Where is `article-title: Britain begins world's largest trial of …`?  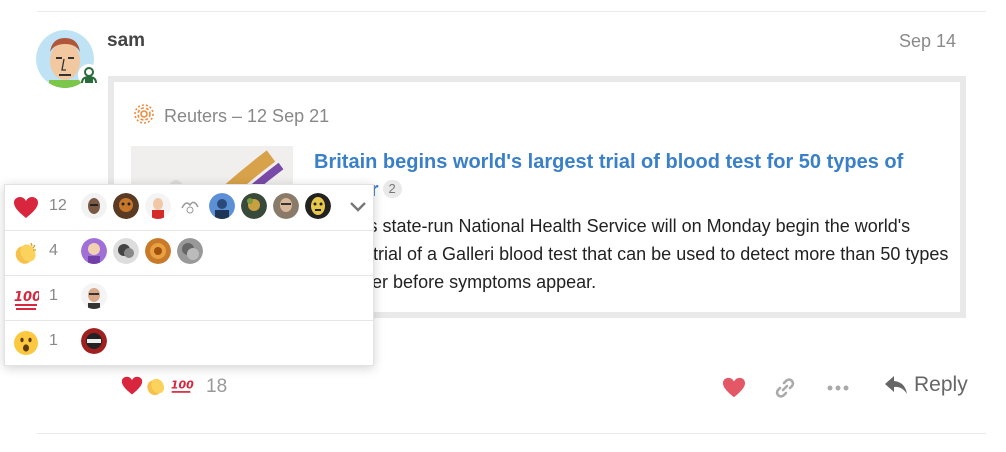
article-title: Britain begins world's largest trial of … is located at coordinates (608, 176).